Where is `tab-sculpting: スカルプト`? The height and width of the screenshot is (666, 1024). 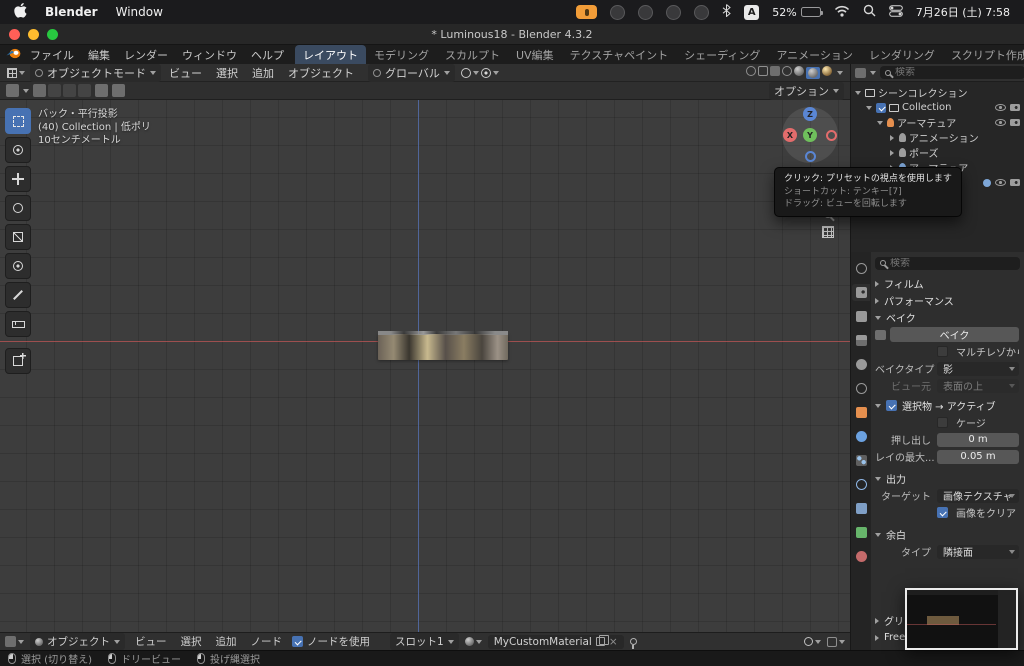 tab-sculpting: スカルプト is located at coordinates (472, 55).